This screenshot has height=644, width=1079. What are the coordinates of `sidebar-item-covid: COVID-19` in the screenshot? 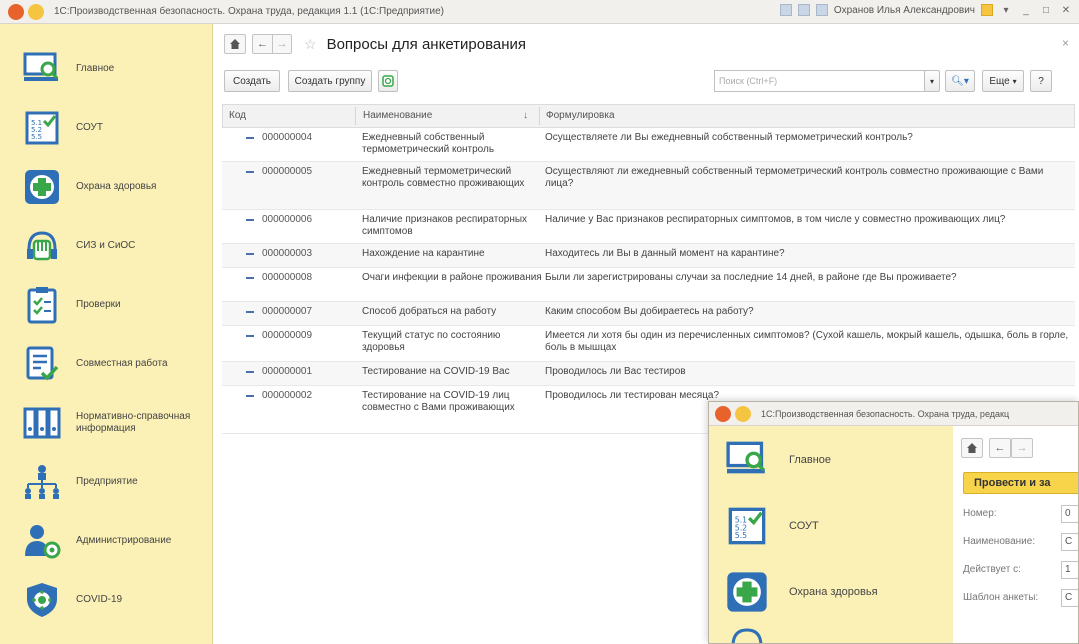 It's located at (106, 600).